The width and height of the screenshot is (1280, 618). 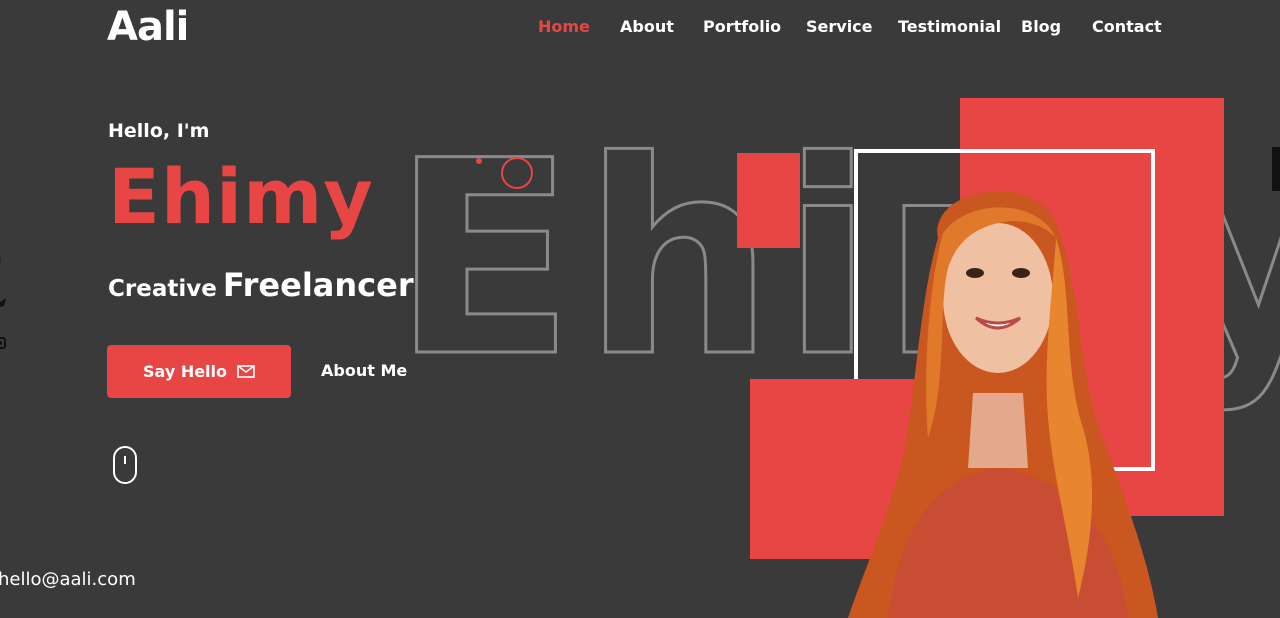 I want to click on hero-role: Creative Freelancer, so click(x=261, y=285).